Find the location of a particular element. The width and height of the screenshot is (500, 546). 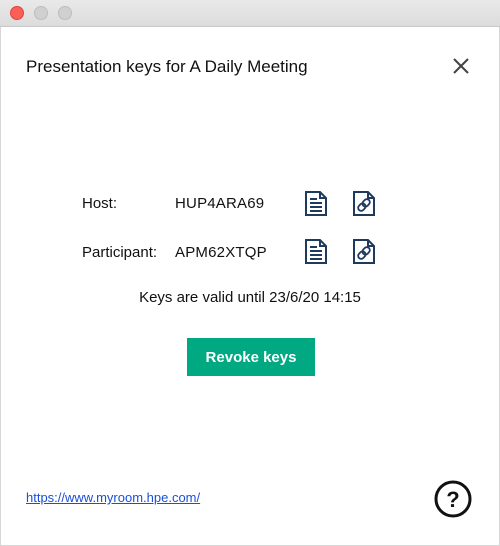

window-minimize-button is located at coordinates (41, 13).